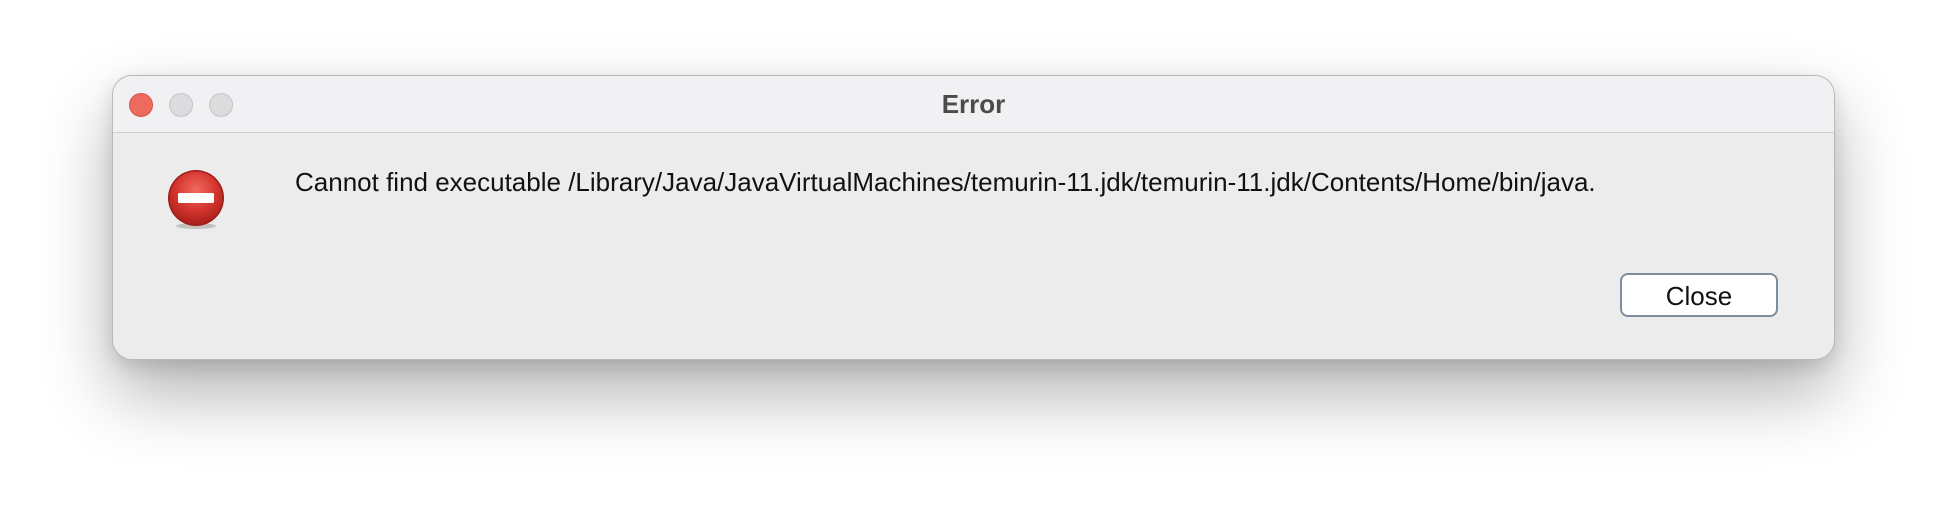 The height and width of the screenshot is (506, 1944). What do you see at coordinates (1699, 295) in the screenshot?
I see `close-button: Close` at bounding box center [1699, 295].